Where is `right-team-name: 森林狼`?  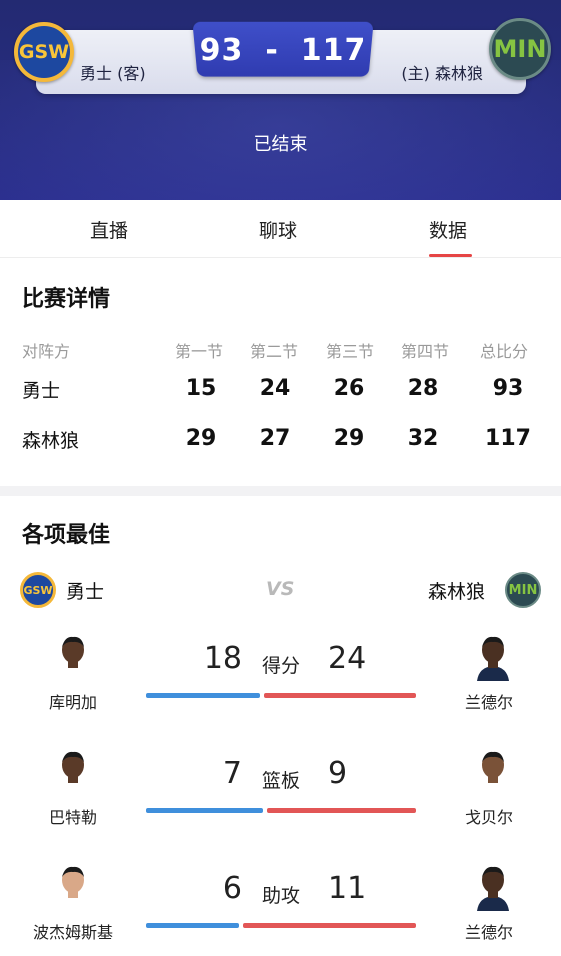
right-team-name: 森林狼 is located at coordinates (456, 590).